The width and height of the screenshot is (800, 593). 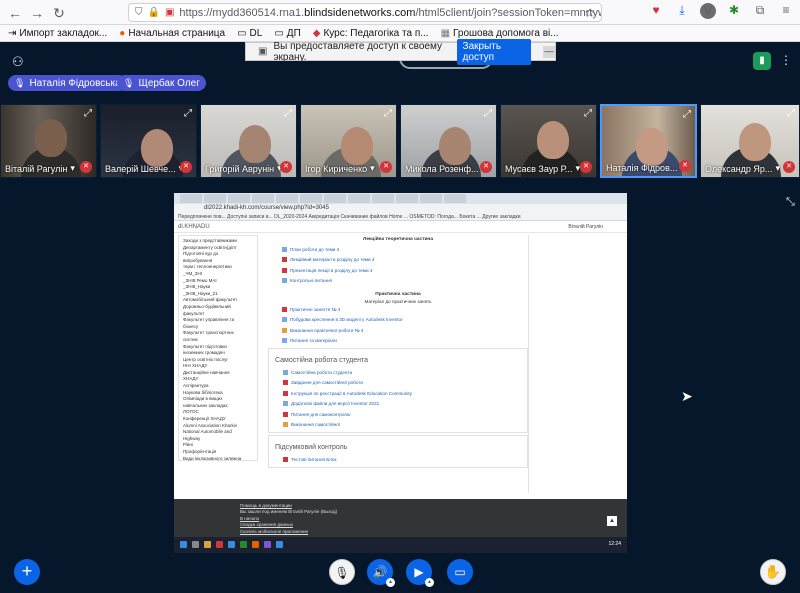 What do you see at coordinates (708, 11) in the screenshot?
I see `profile-avatar: V` at bounding box center [708, 11].